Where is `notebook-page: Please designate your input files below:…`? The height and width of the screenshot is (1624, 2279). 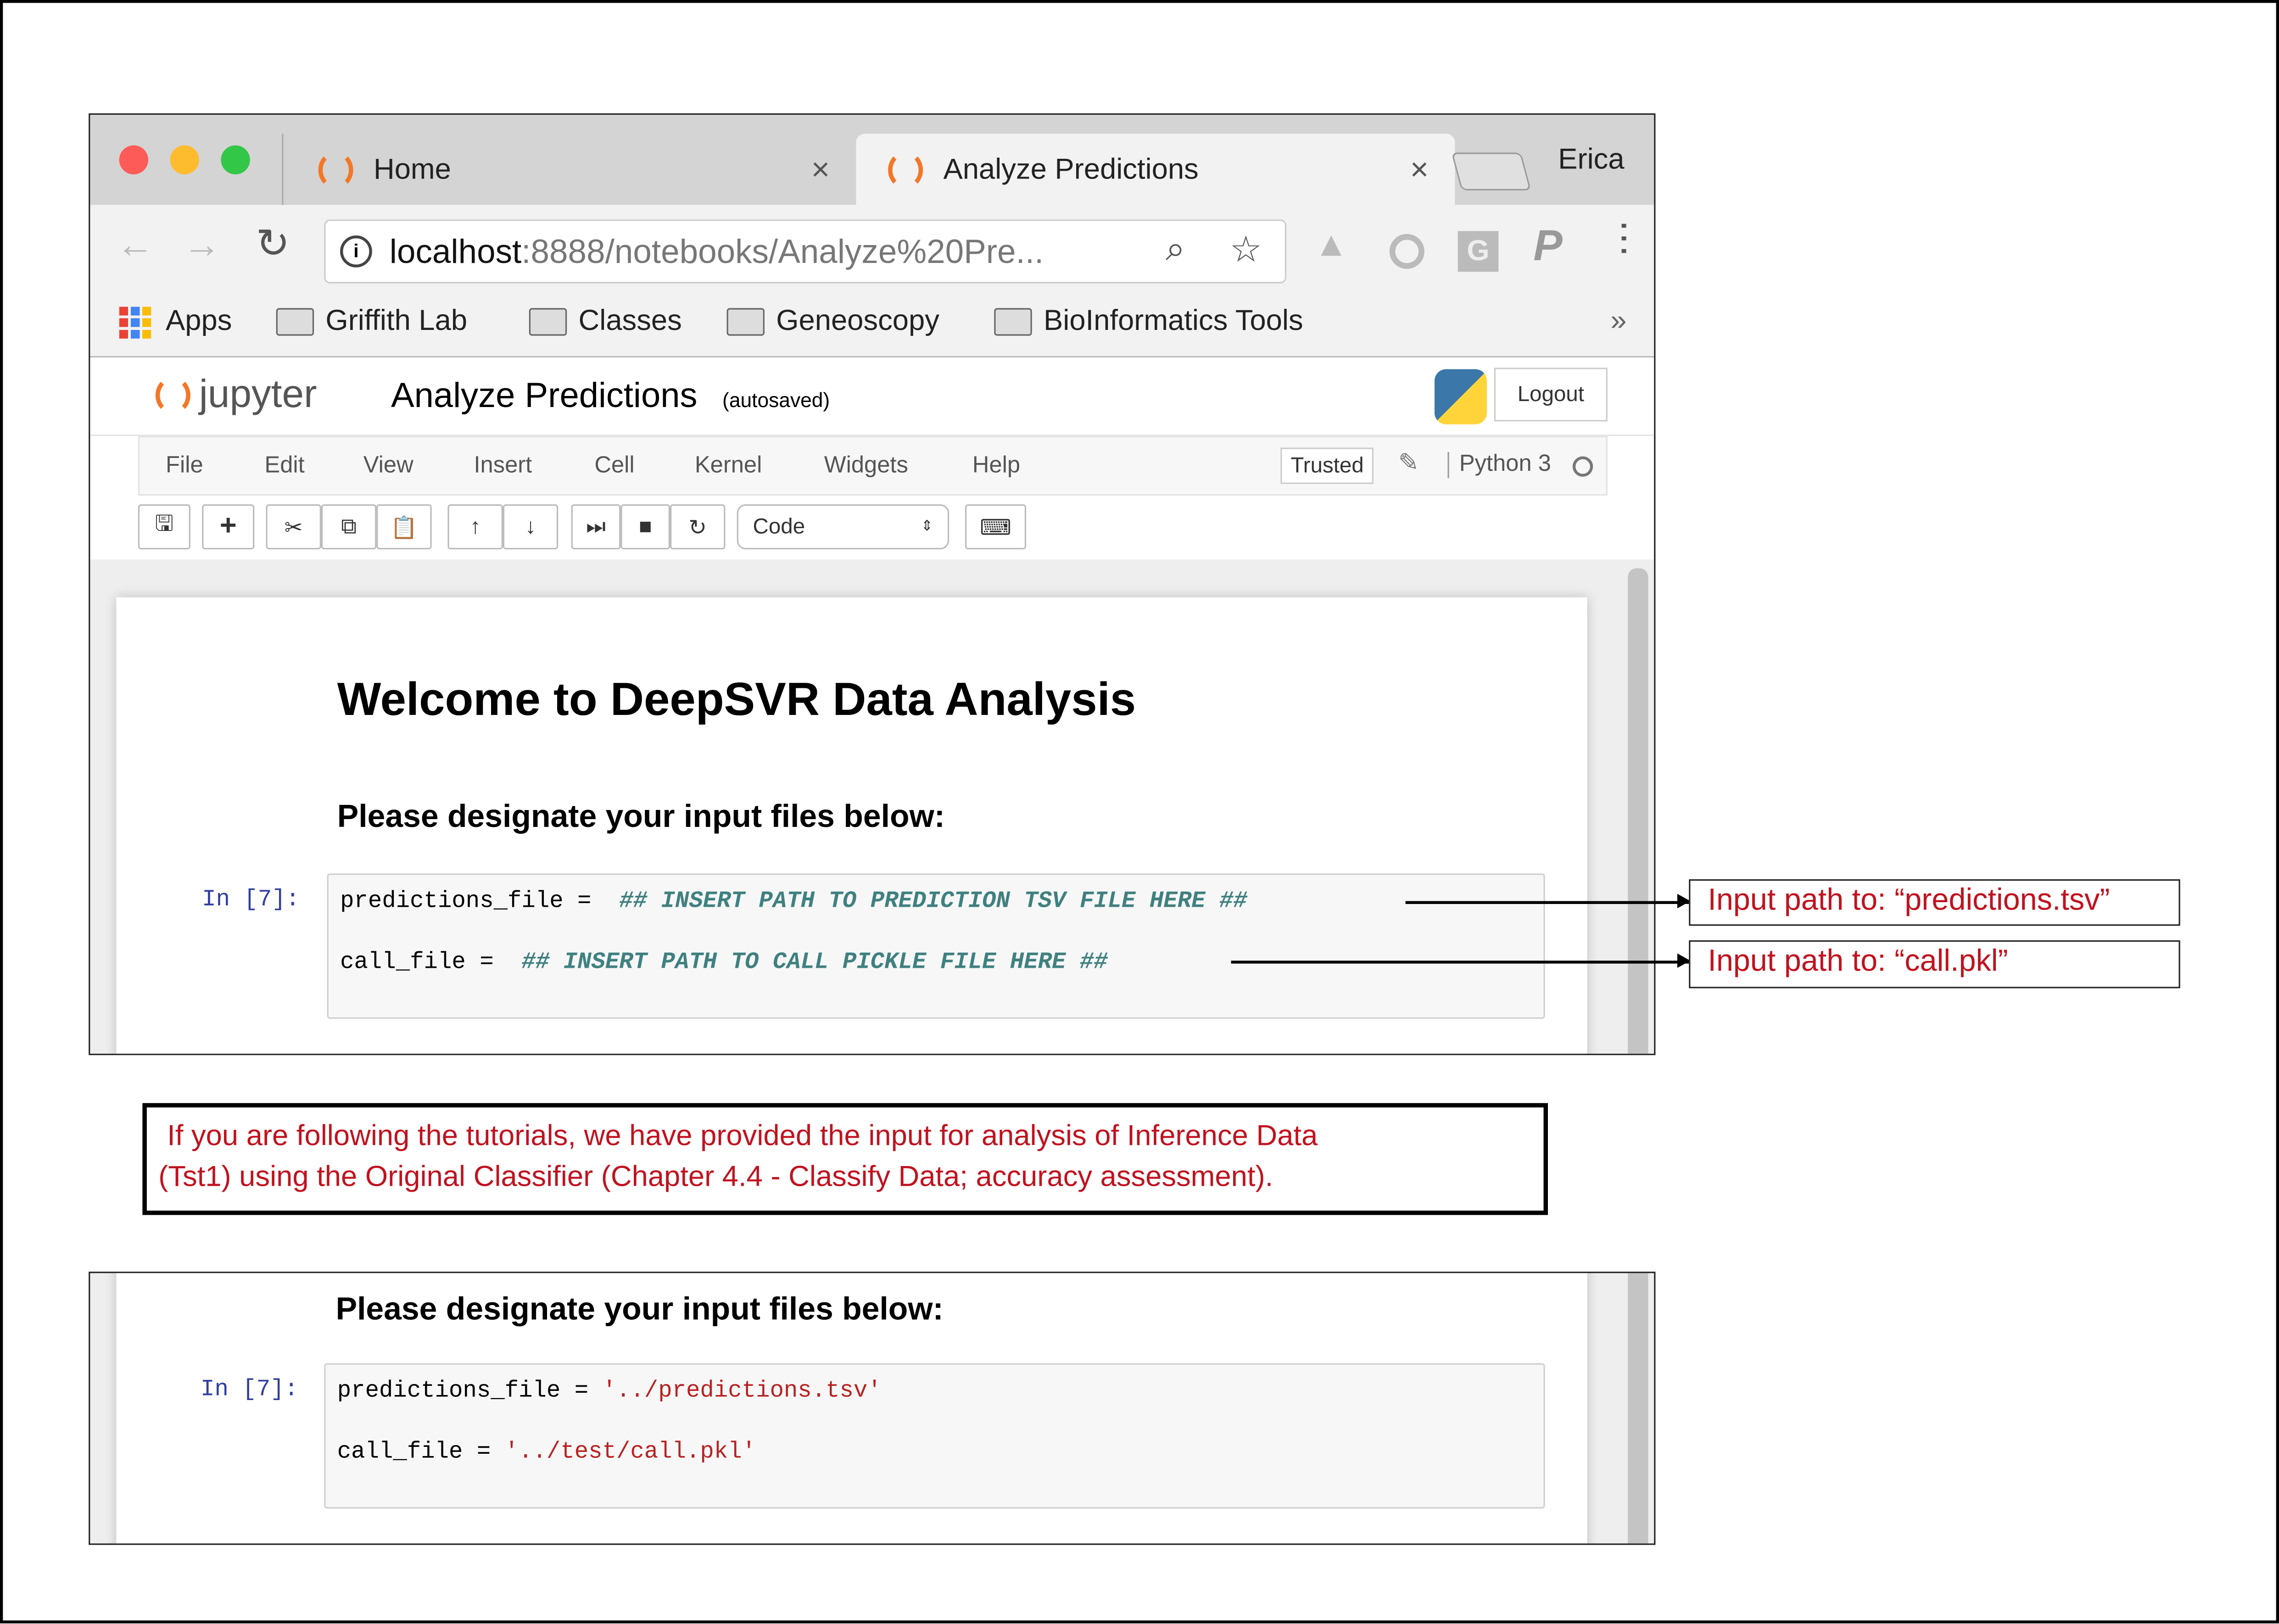
notebook-page: Please designate your input files below:… is located at coordinates (851, 1408).